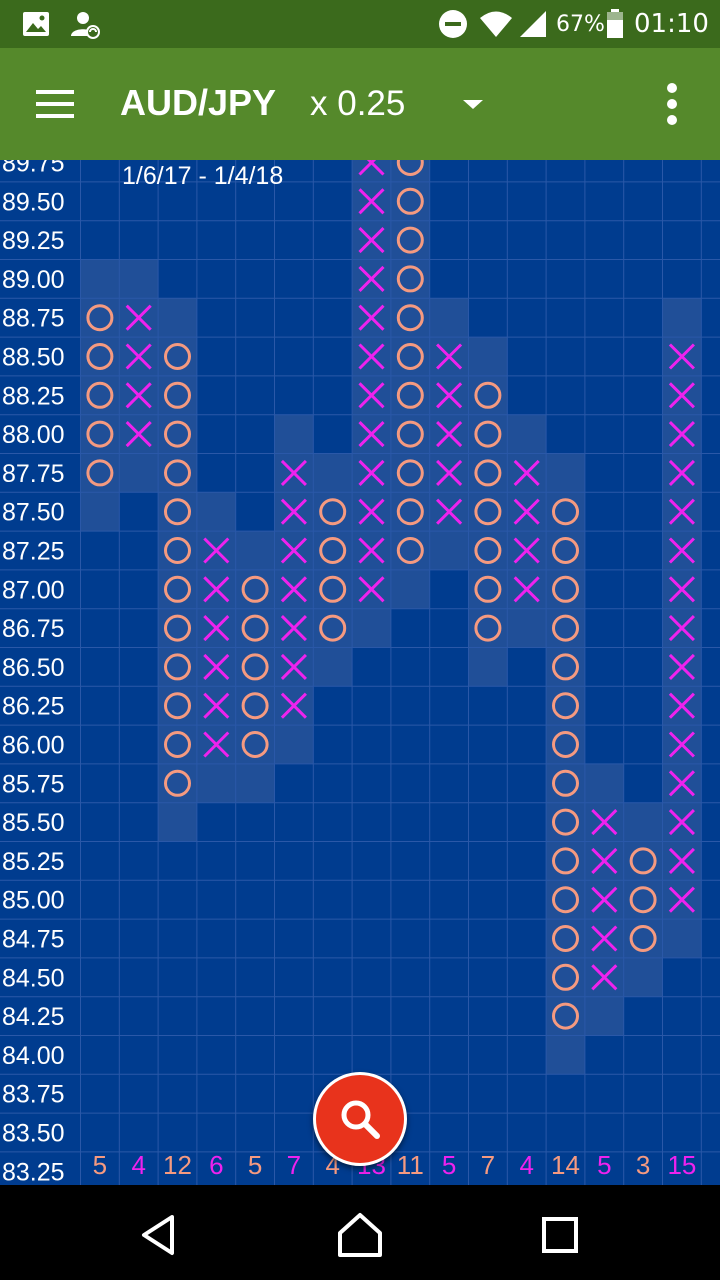 The width and height of the screenshot is (720, 1280). Describe the element at coordinates (33, 474) in the screenshot. I see `y-tick-label: 87.75` at that location.